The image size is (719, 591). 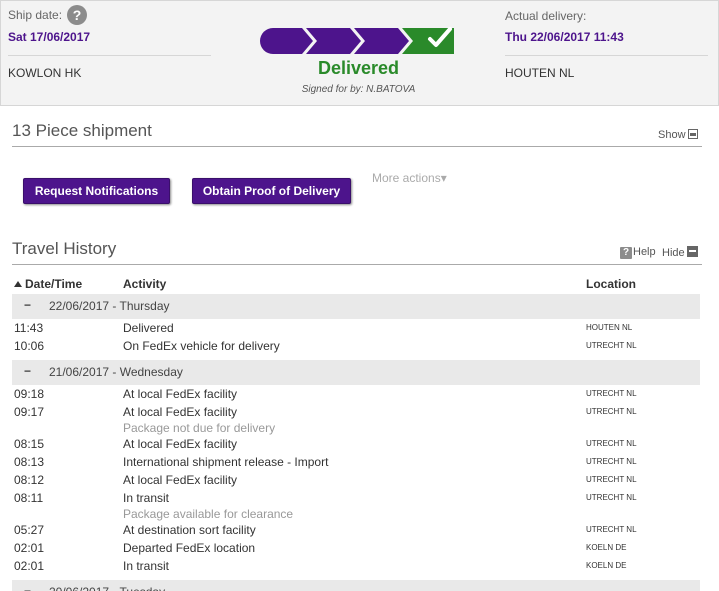 I want to click on day-group-header: − 21/06/2017 - Wednesday, so click(x=356, y=372).